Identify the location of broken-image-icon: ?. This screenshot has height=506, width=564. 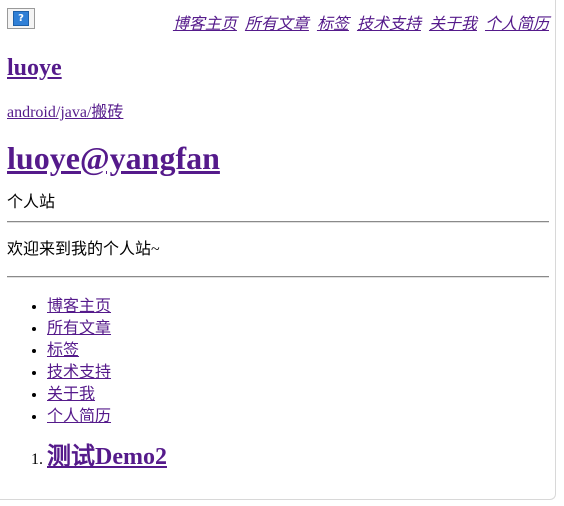
(21, 18).